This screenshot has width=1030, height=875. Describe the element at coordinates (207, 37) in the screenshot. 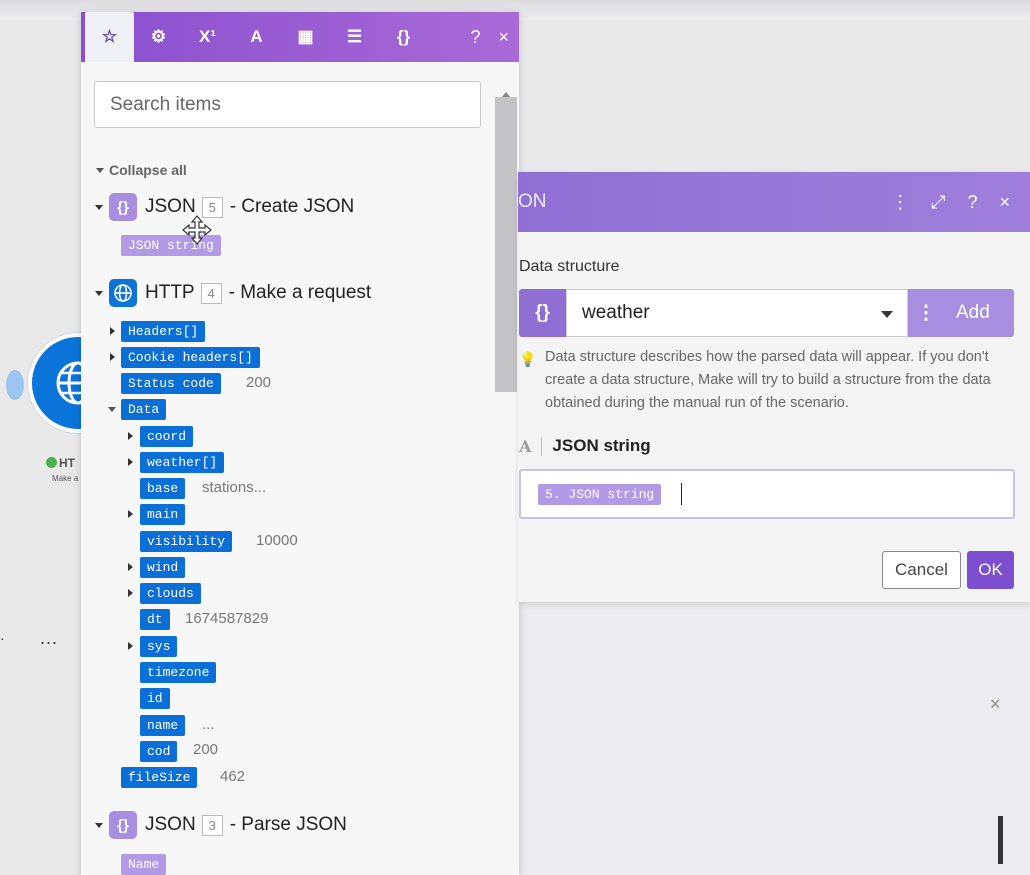

I see `tab-math-superscript-icon: X¹` at that location.